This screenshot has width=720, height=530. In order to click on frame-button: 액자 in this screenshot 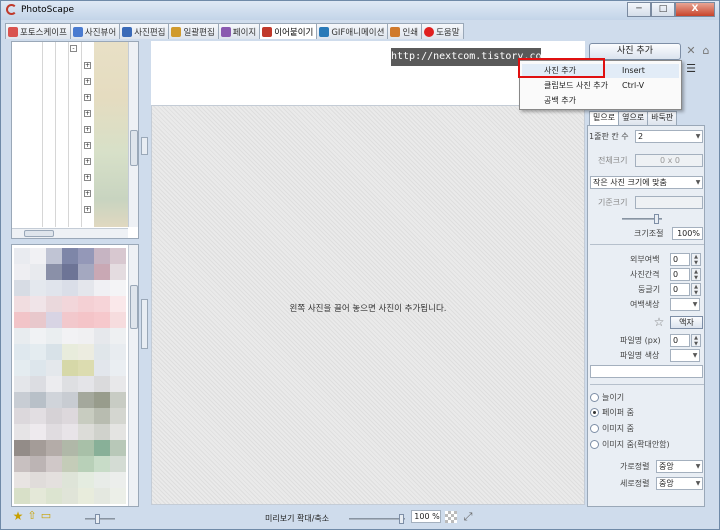, I will do `click(686, 322)`.